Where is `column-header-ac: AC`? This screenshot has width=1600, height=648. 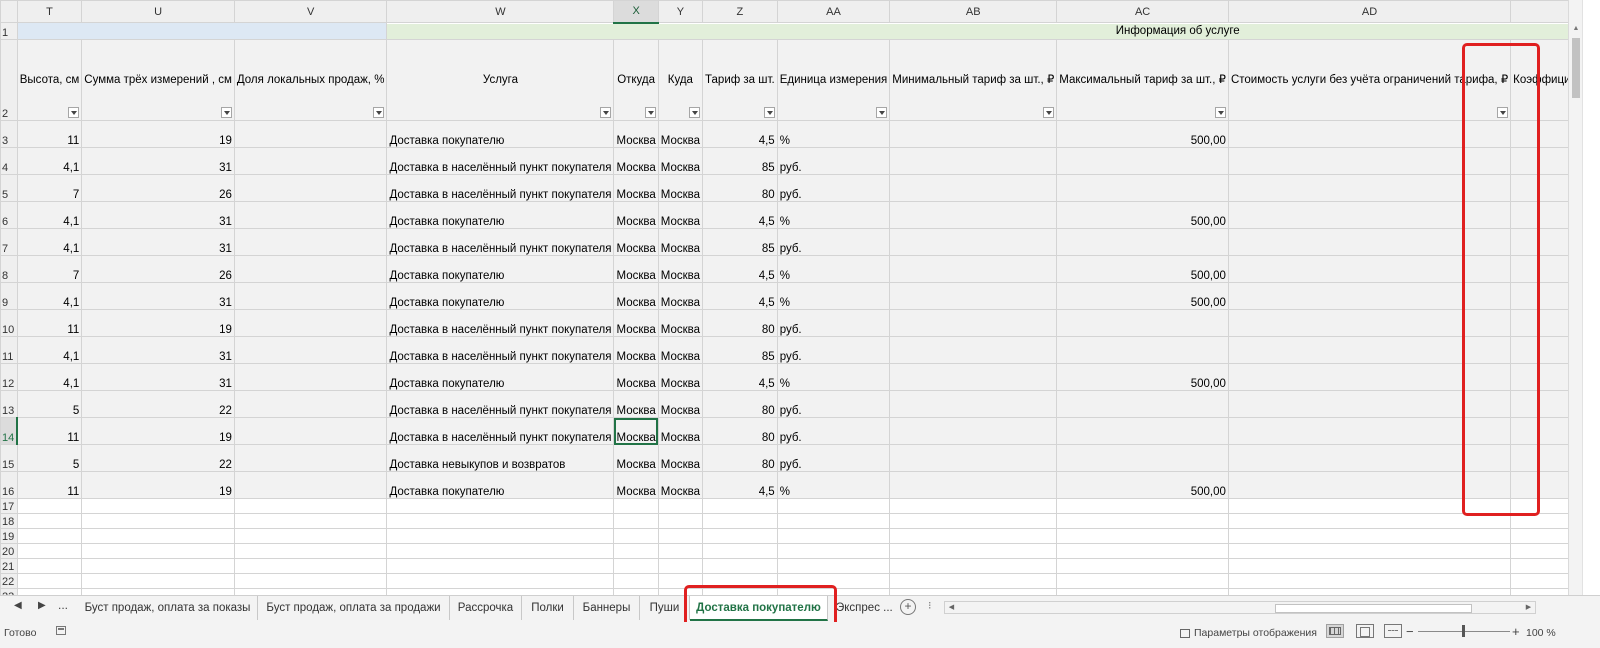
column-header-ac: AC is located at coordinates (1142, 11).